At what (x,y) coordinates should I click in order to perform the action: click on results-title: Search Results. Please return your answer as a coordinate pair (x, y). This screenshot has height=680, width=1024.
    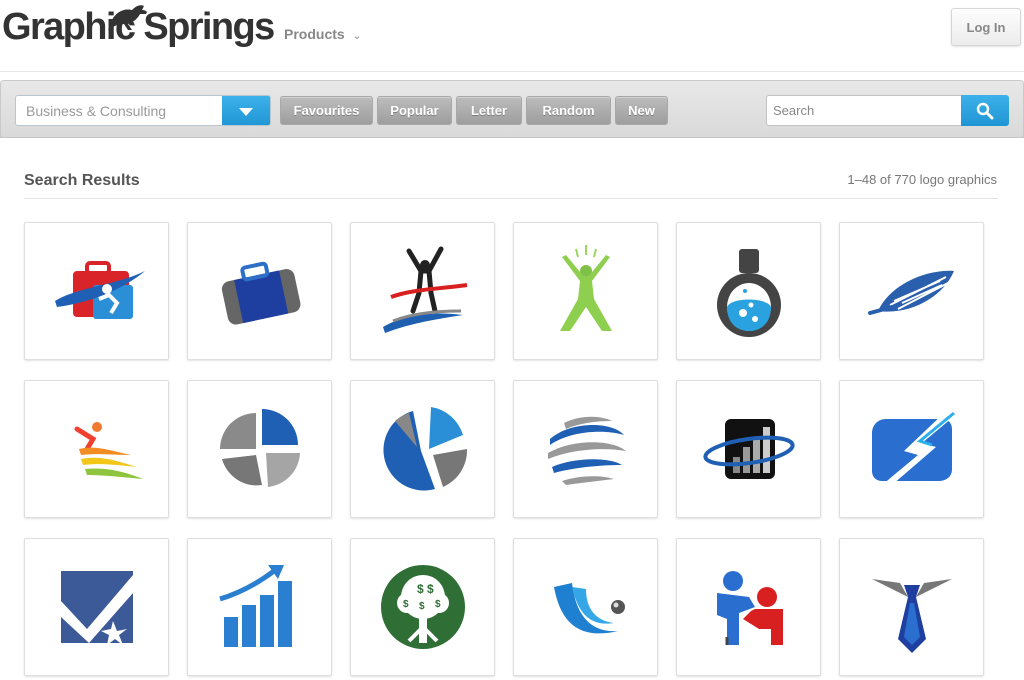
    Looking at the image, I should click on (82, 180).